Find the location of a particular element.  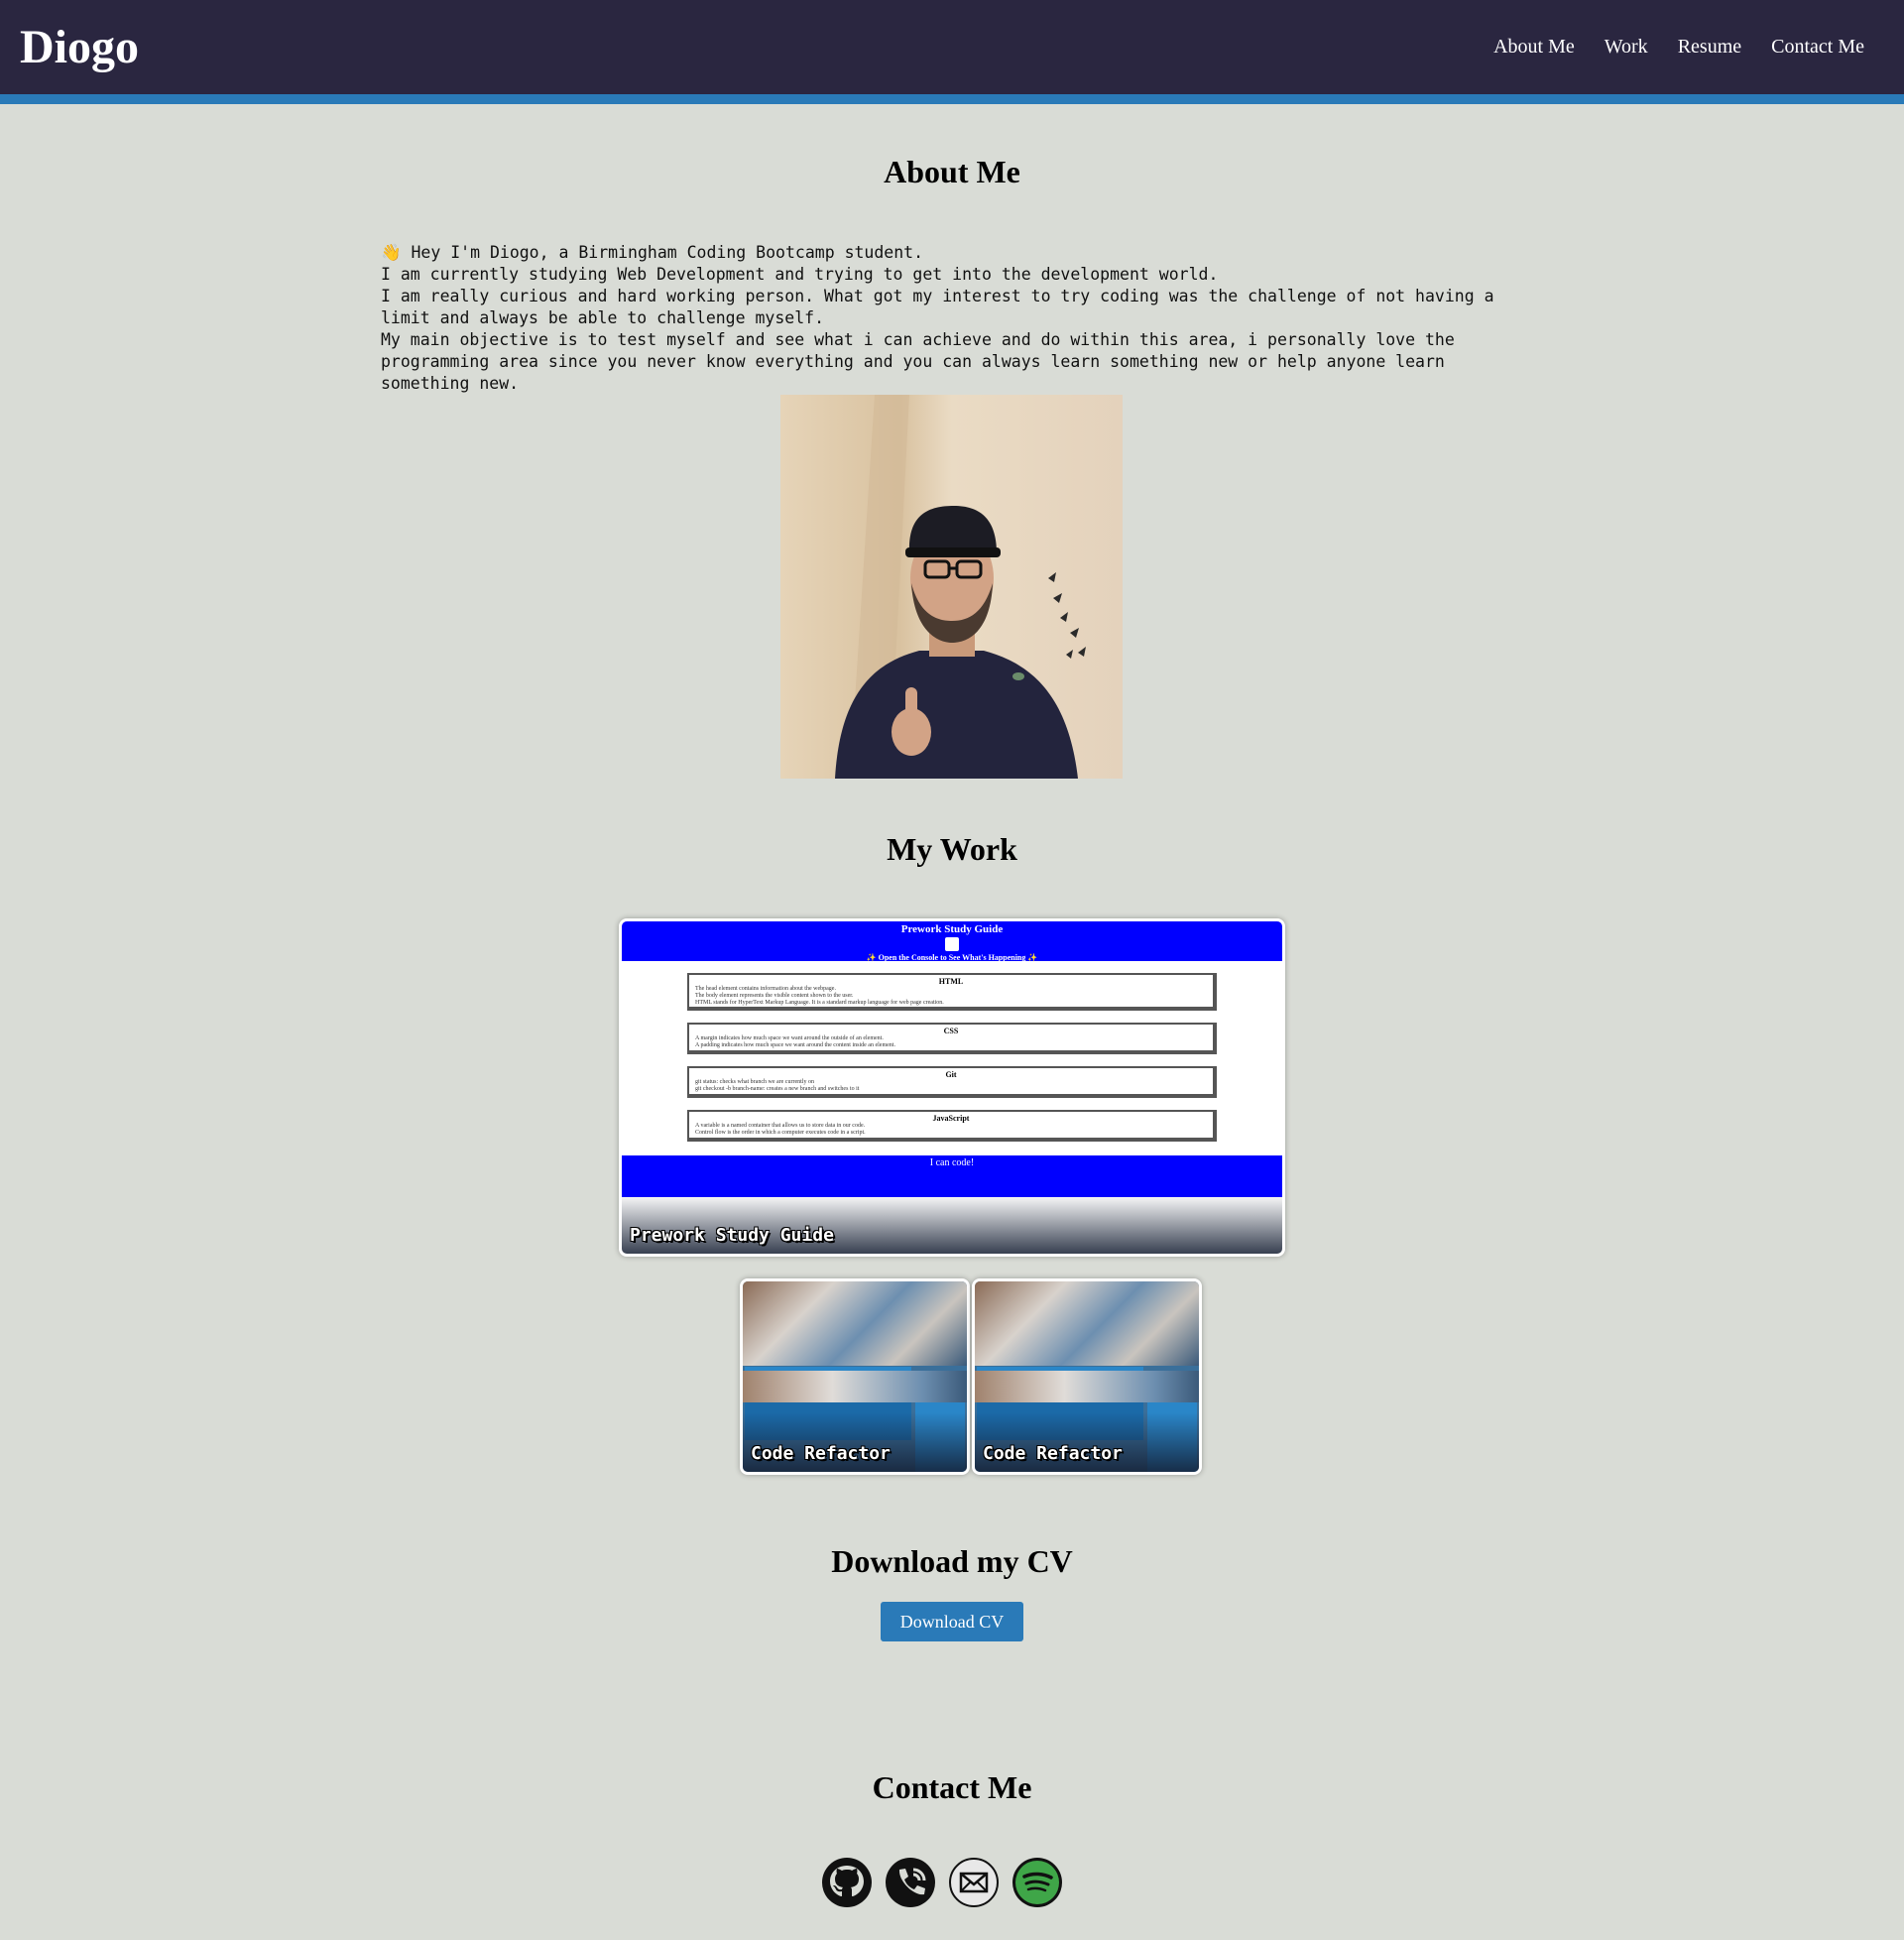

cv-heading: Download my CV is located at coordinates (952, 1561).